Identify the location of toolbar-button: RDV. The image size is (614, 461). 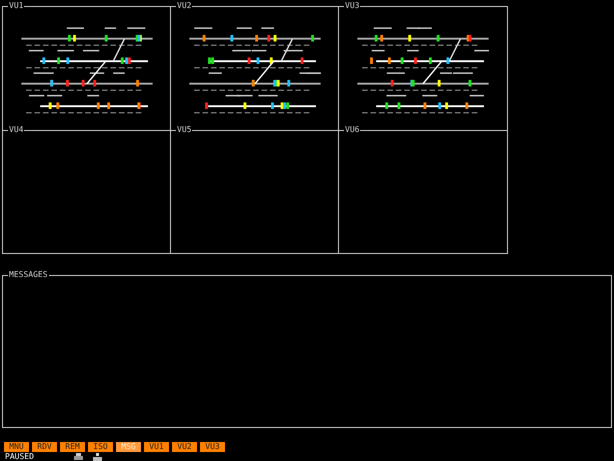
(44, 447).